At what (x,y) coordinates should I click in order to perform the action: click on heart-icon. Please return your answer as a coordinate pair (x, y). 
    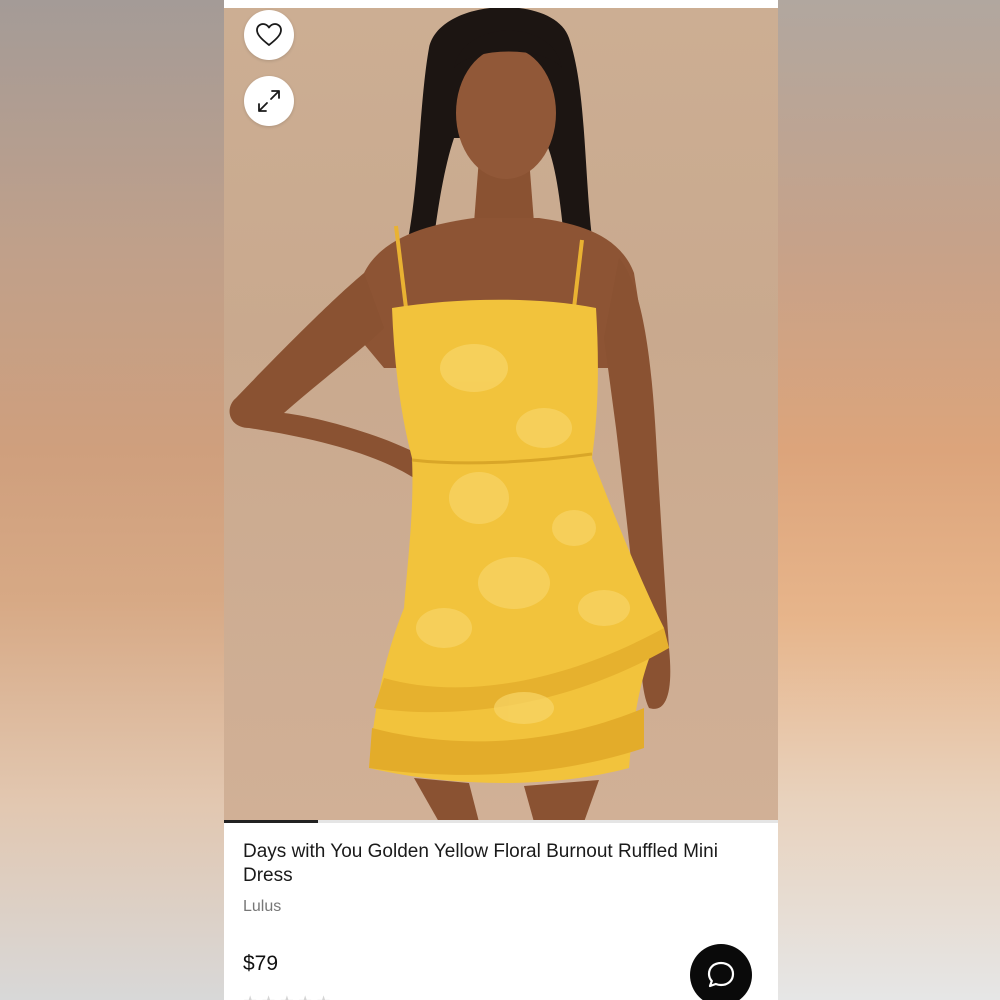
    Looking at the image, I should click on (269, 34).